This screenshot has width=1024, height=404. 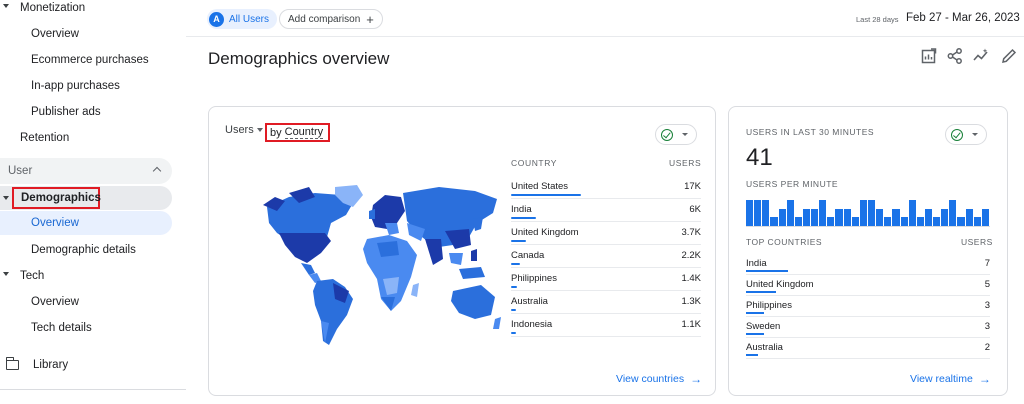 What do you see at coordinates (691, 255) in the screenshot?
I see `country-users: 2.2K` at bounding box center [691, 255].